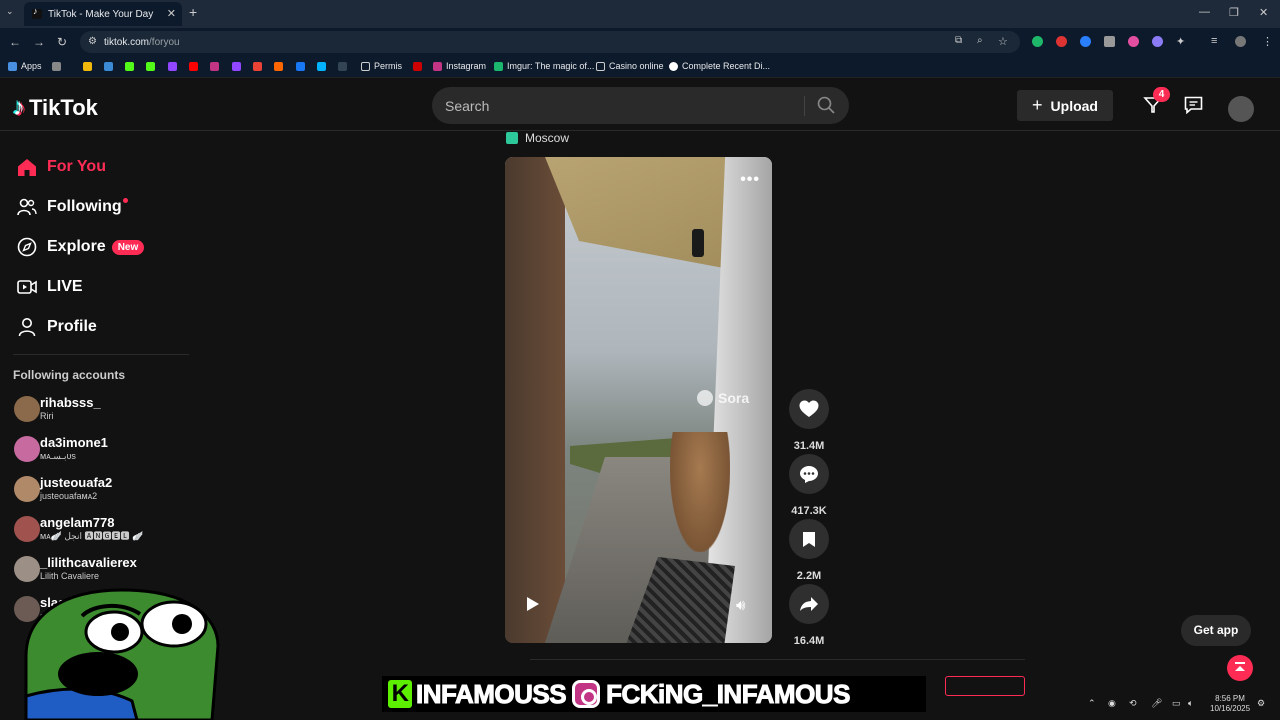  Describe the element at coordinates (1065, 105) in the screenshot. I see `upload-button: + Upload` at that location.